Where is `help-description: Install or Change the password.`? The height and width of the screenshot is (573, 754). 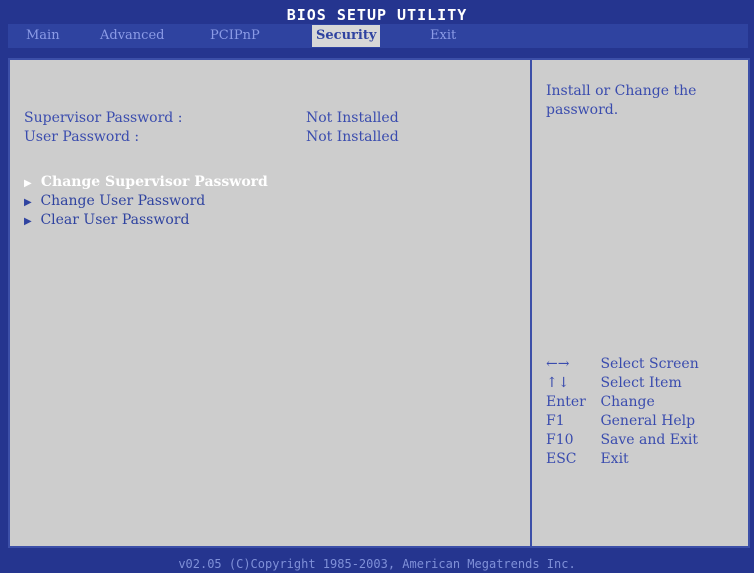
help-description: Install or Change the password. is located at coordinates (621, 100).